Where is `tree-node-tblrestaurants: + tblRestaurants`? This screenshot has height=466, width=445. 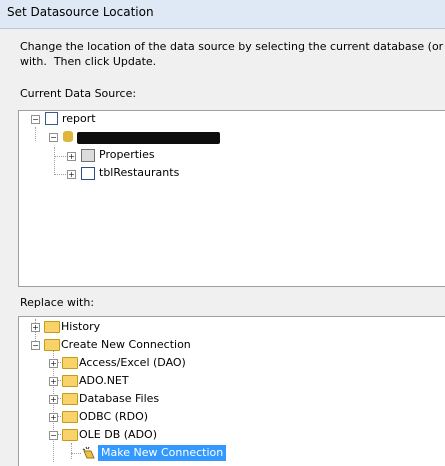 tree-node-tblrestaurants: + tblRestaurants is located at coordinates (167, 173).